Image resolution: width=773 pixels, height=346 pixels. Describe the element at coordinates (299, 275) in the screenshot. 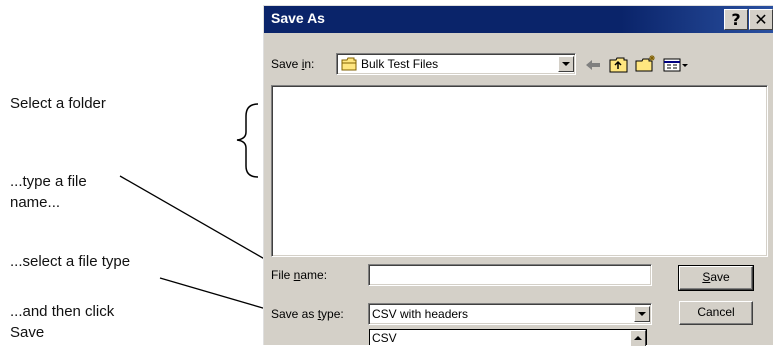

I see `file-name-label: File name:` at that location.